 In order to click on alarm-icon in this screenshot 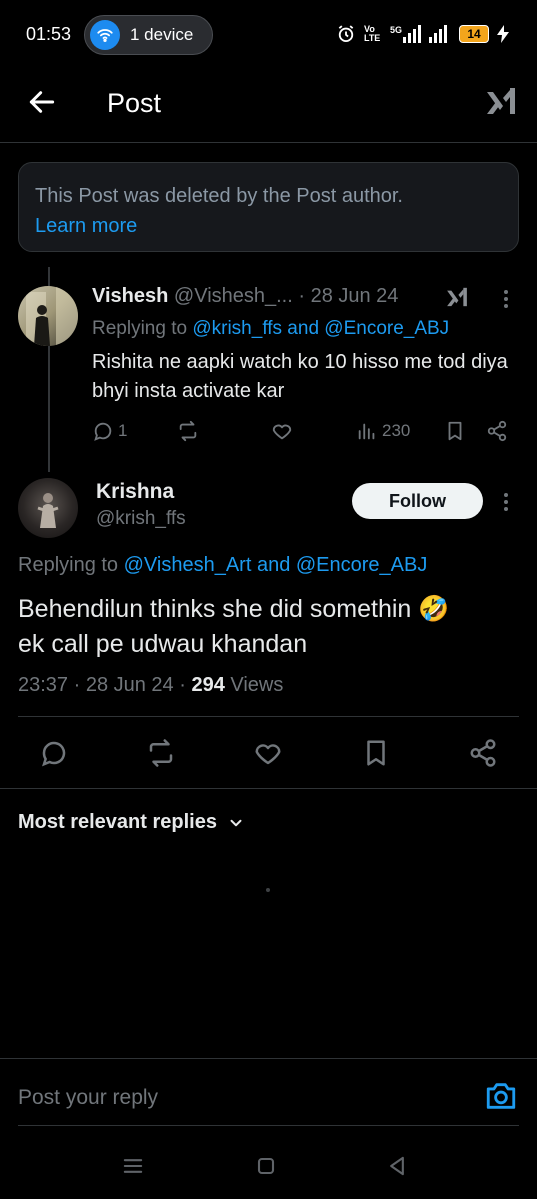, I will do `click(346, 33)`.